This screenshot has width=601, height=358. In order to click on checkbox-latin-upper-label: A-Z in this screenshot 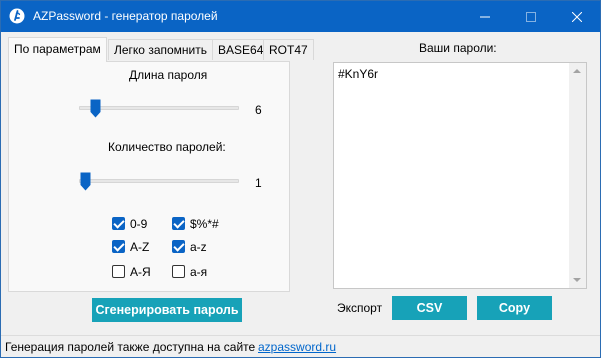, I will do `click(140, 247)`.